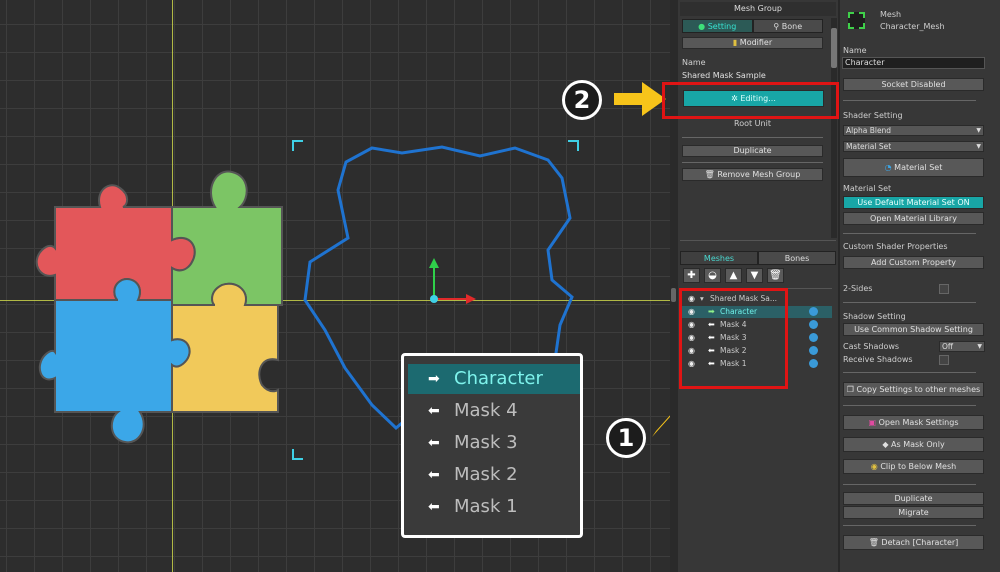 This screenshot has height=572, width=1000. Describe the element at coordinates (752, 174) in the screenshot. I see `remove-mesh-group-button: 🗑 Remove Mesh Group` at that location.